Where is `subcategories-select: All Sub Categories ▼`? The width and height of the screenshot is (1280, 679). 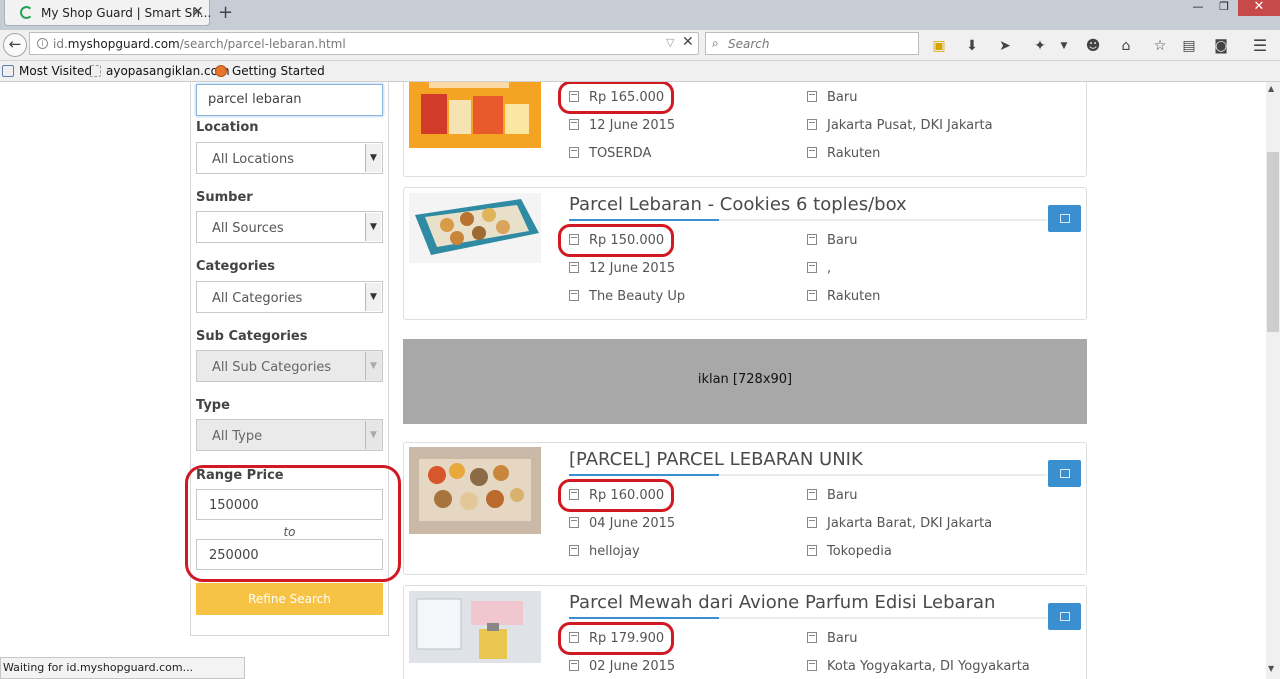 subcategories-select: All Sub Categories ▼ is located at coordinates (289, 366).